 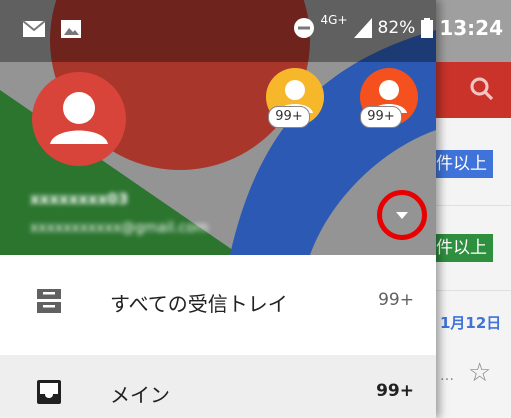 What do you see at coordinates (334, 20) in the screenshot?
I see `network-type: 4G+` at bounding box center [334, 20].